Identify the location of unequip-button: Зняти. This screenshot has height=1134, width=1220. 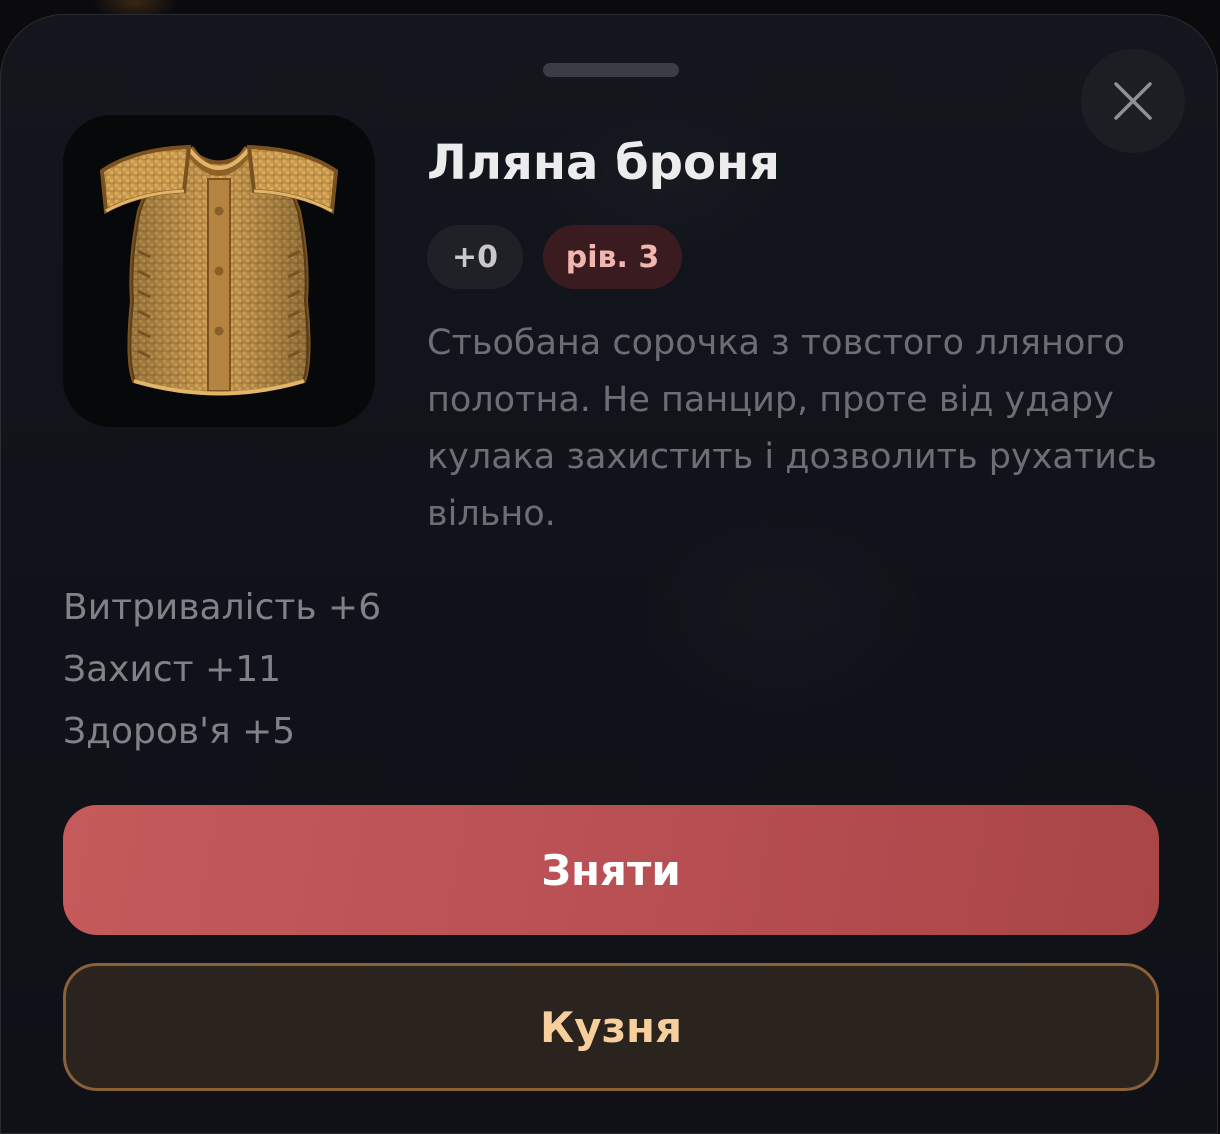
(611, 870).